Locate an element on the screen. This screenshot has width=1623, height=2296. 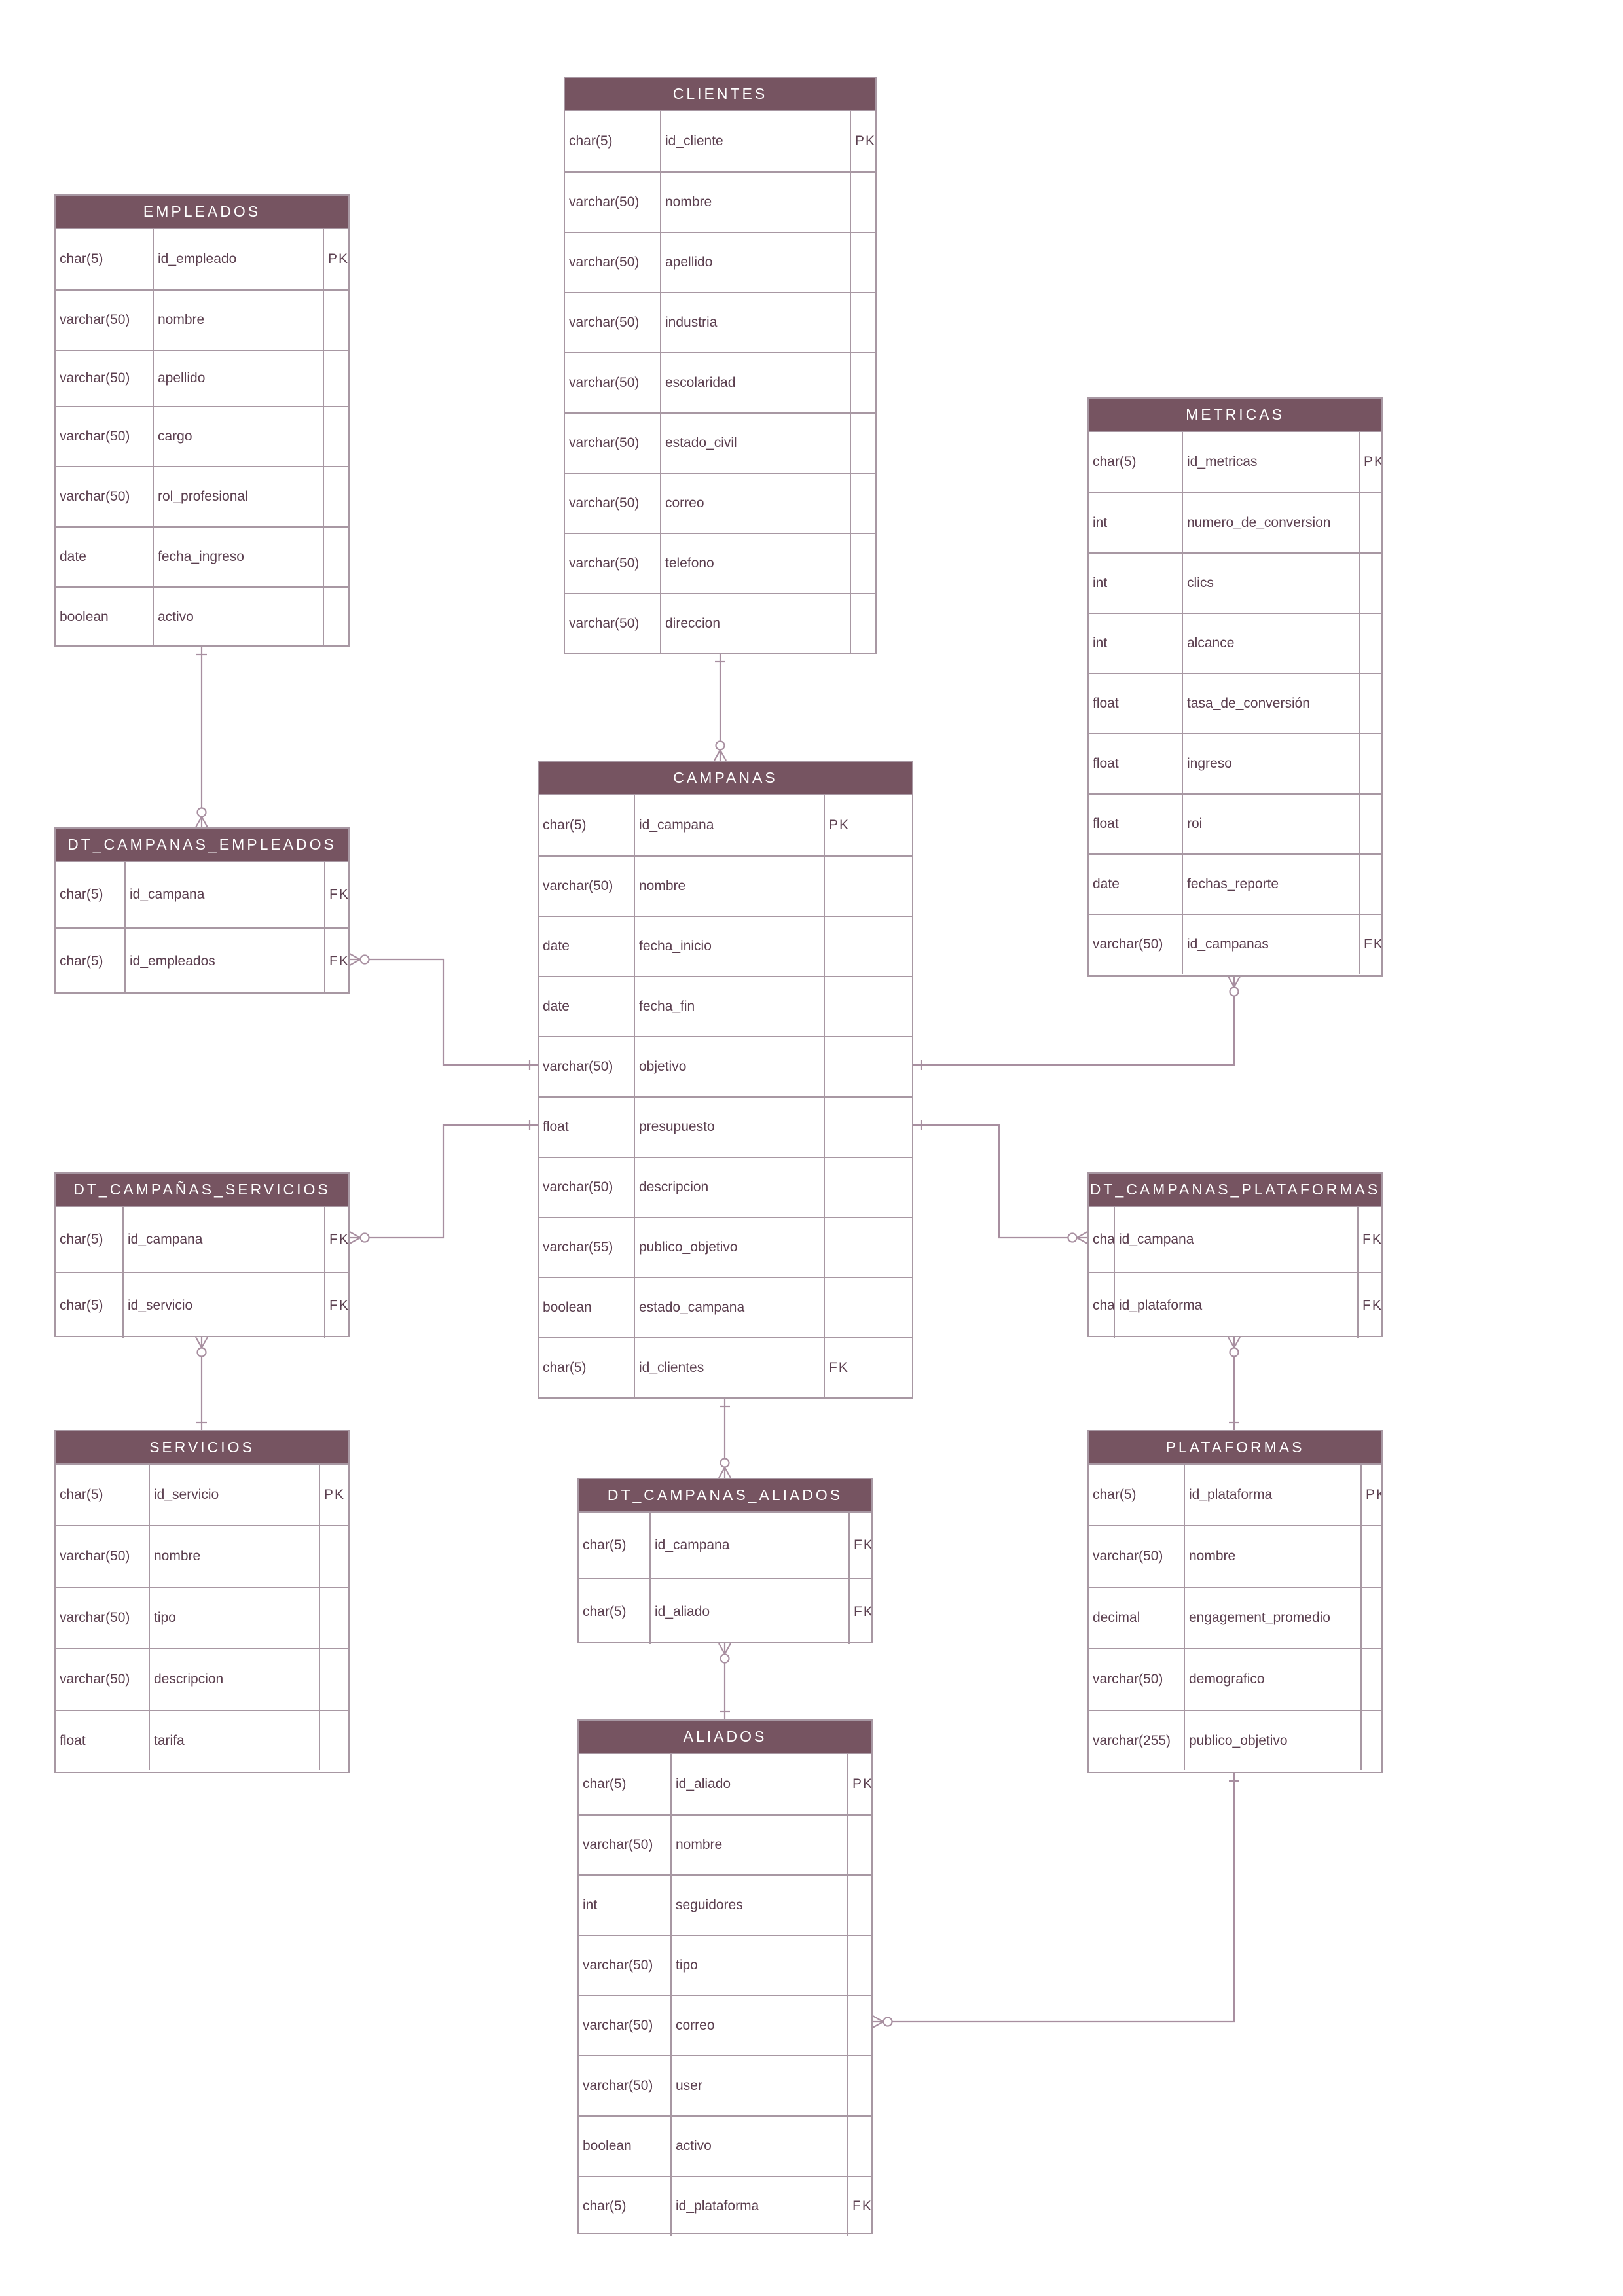
attribute-row: int alcance is located at coordinates (1235, 643).